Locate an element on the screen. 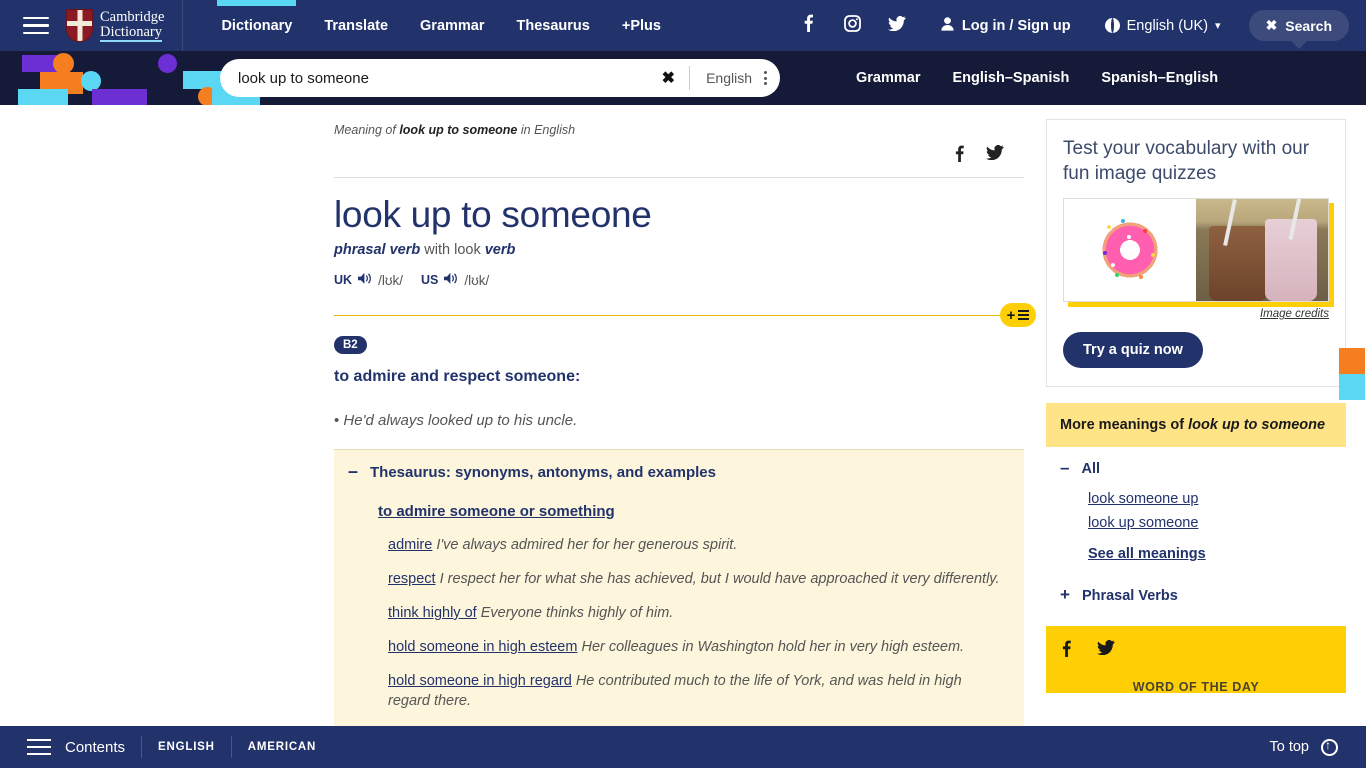 Image resolution: width=1366 pixels, height=768 pixels. bottom-tab-english: ENGLISH is located at coordinates (186, 747).